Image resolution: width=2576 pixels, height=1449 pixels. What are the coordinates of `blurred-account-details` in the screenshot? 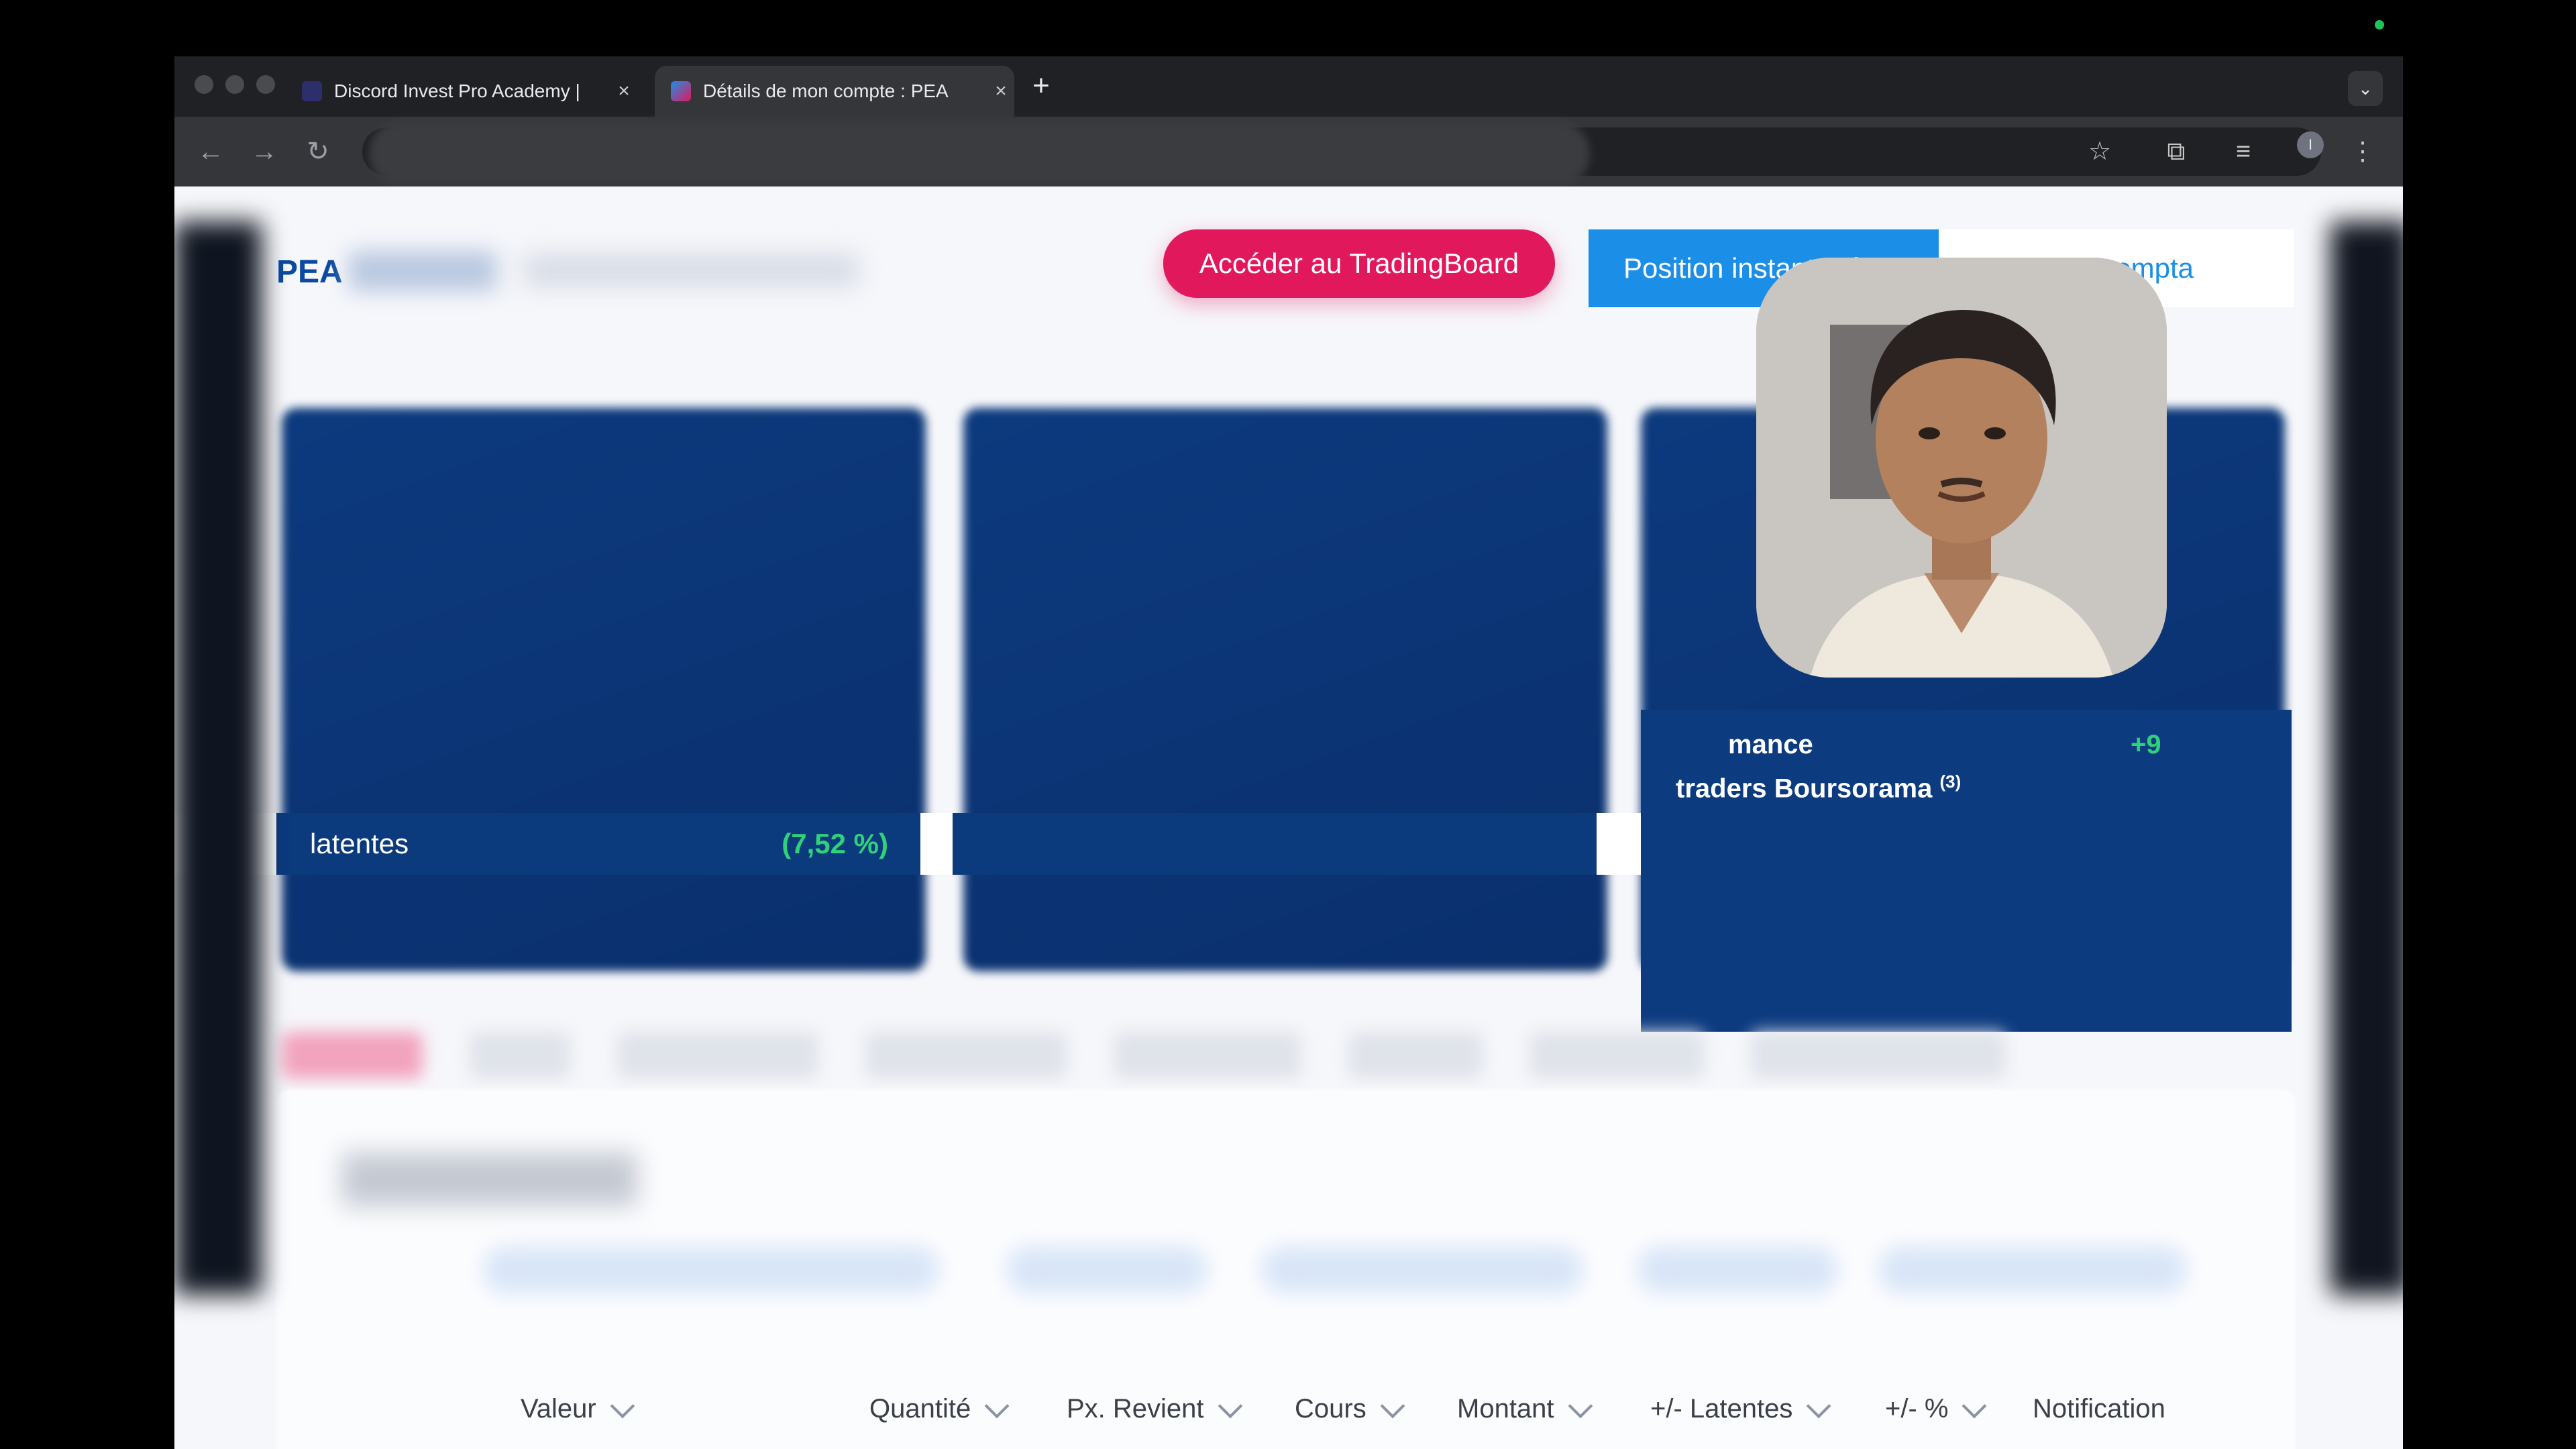 It's located at (691, 270).